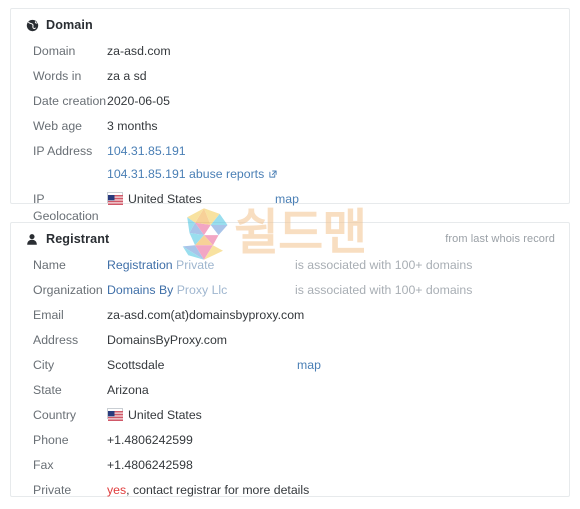  I want to click on row-value-words-in: za a sd, so click(127, 76).